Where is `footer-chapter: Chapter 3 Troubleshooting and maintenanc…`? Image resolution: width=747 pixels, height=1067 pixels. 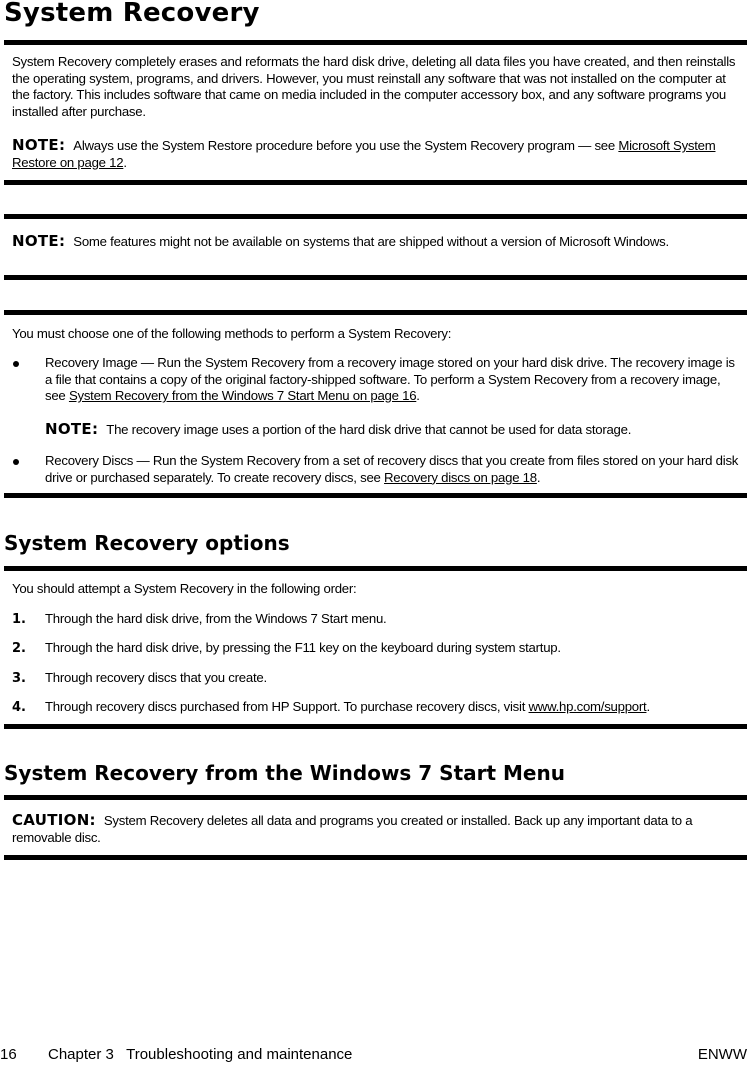 footer-chapter: Chapter 3 Troubleshooting and maintenanc… is located at coordinates (200, 1054).